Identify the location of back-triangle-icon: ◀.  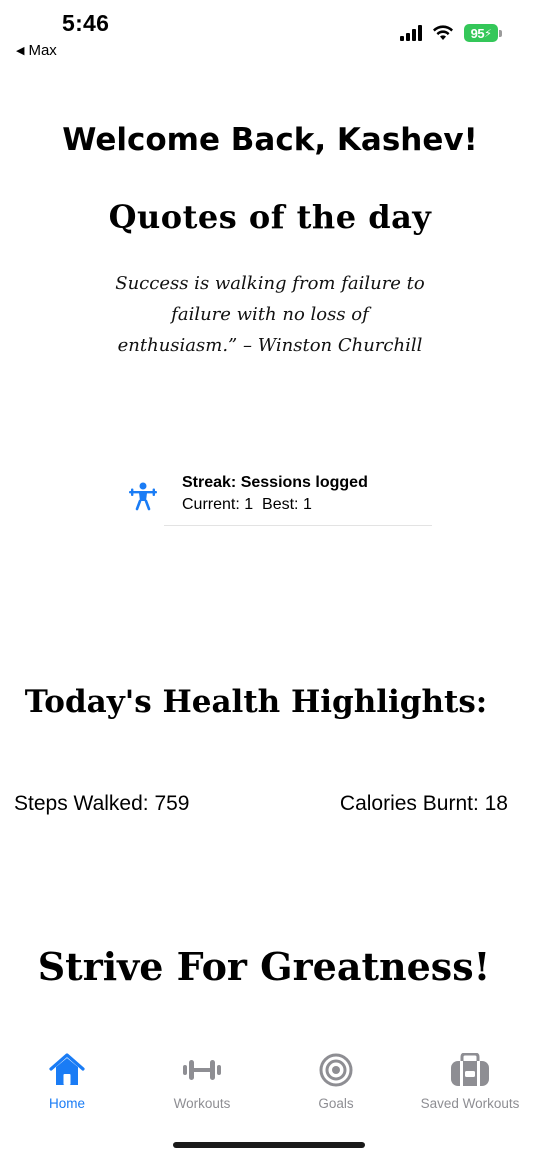
(20, 51).